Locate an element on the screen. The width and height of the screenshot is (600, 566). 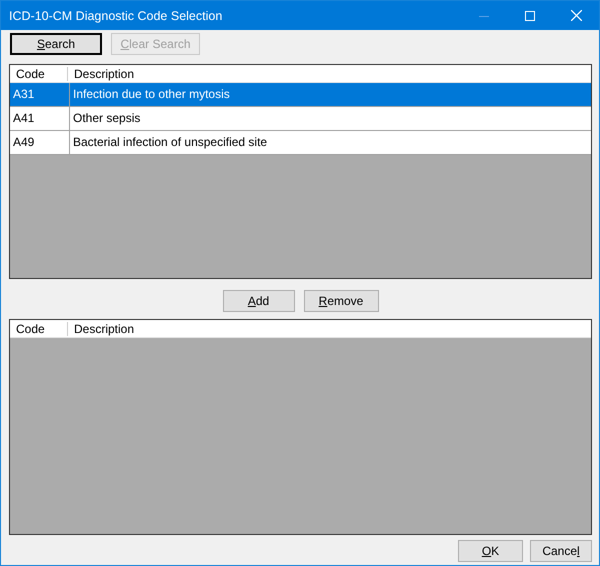
ok-button: OK is located at coordinates (490, 551).